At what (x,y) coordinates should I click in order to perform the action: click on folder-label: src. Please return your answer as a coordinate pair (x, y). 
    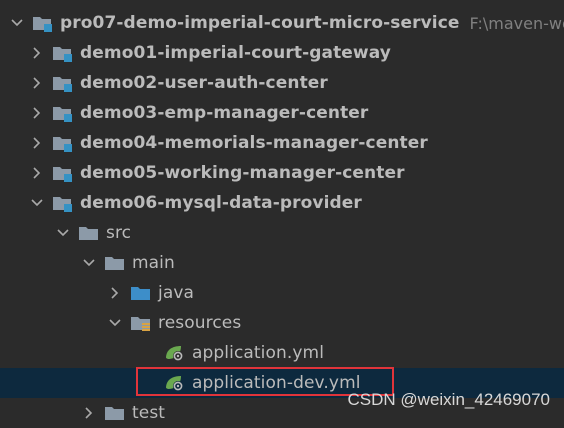
    Looking at the image, I should click on (119, 233).